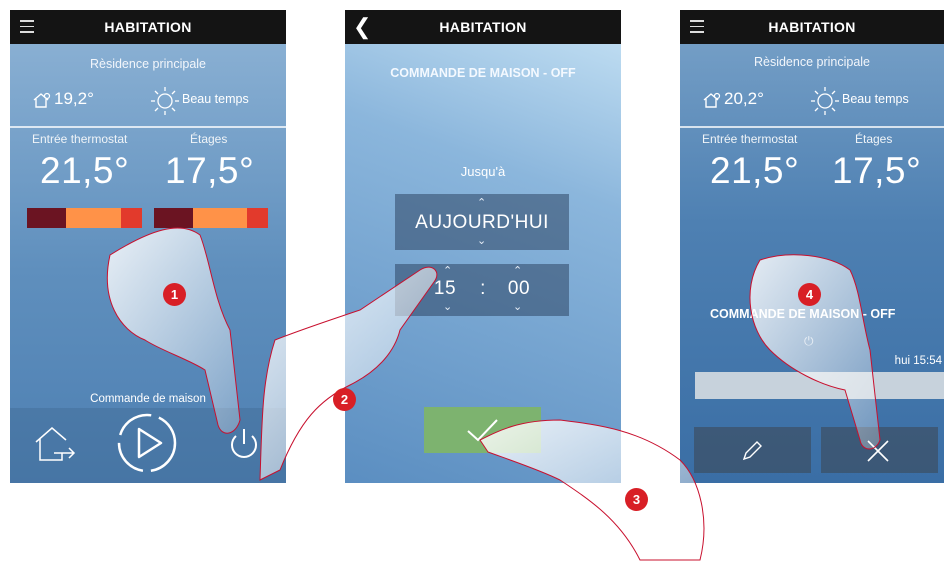 The width and height of the screenshot is (944, 566). I want to click on confirm-button, so click(482, 430).